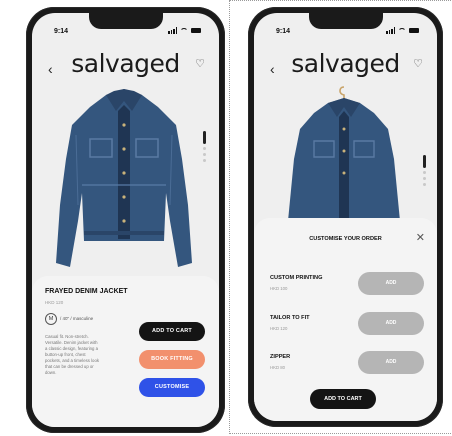  What do you see at coordinates (172, 387) in the screenshot?
I see `customise-button: CUSTOMISE` at bounding box center [172, 387].